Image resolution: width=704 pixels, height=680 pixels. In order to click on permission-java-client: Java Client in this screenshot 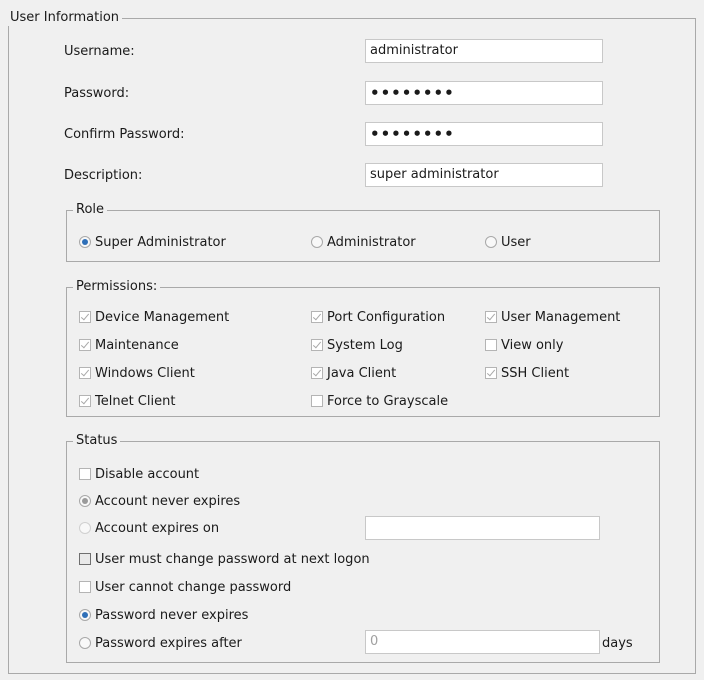, I will do `click(353, 374)`.